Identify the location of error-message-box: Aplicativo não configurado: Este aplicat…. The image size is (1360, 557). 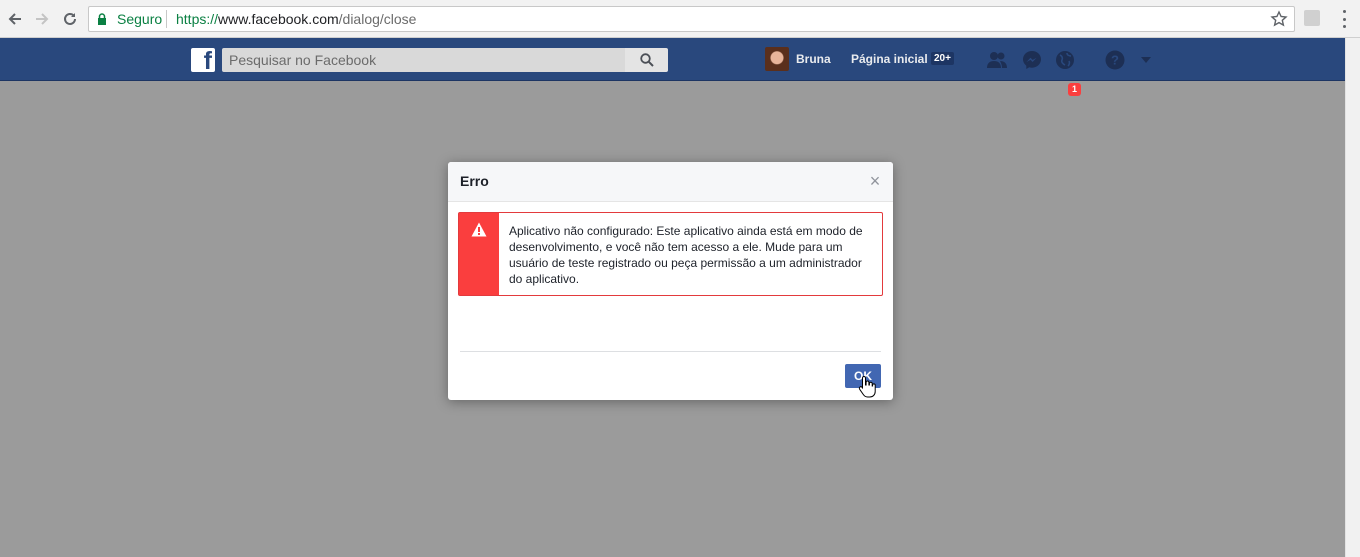
(670, 254).